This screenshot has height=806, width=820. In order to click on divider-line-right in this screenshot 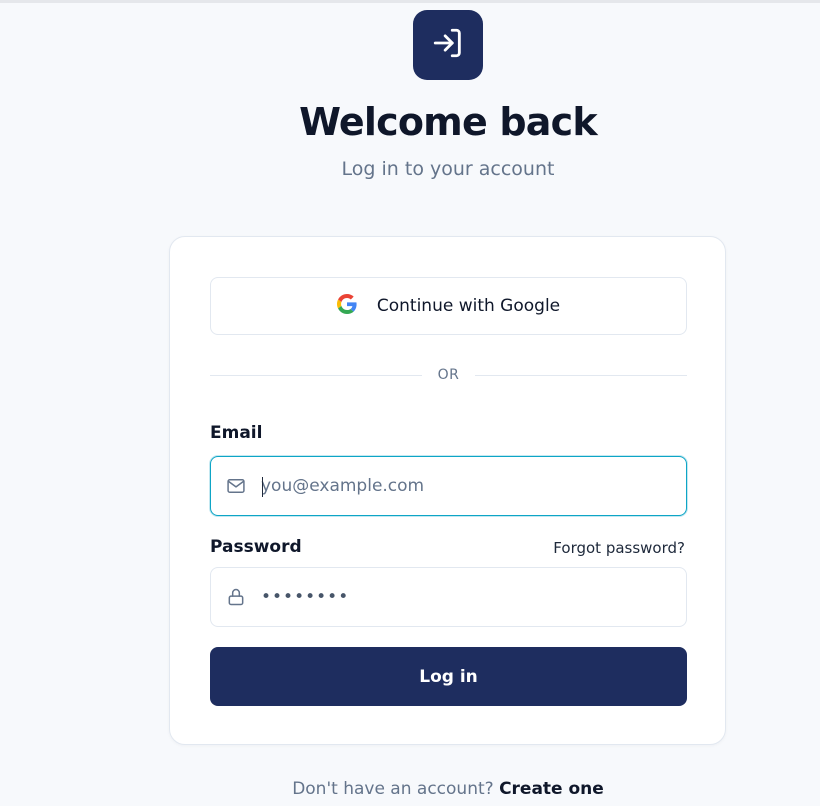, I will do `click(581, 375)`.